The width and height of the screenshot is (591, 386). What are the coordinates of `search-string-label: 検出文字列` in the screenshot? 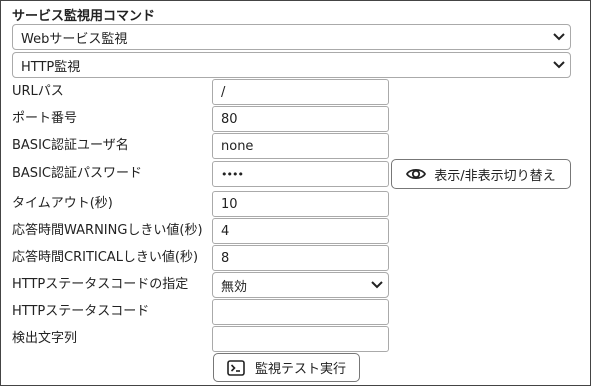 It's located at (45, 338).